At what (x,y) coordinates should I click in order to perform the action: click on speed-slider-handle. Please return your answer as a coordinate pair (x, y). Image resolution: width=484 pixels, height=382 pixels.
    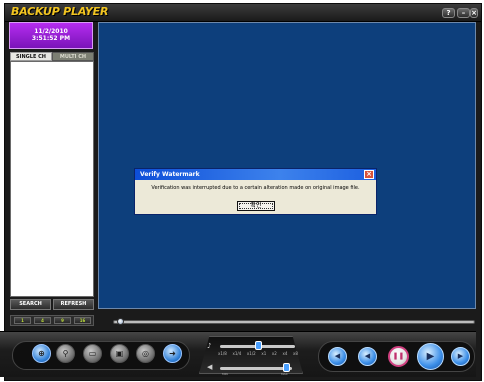
    Looking at the image, I should click on (258, 345).